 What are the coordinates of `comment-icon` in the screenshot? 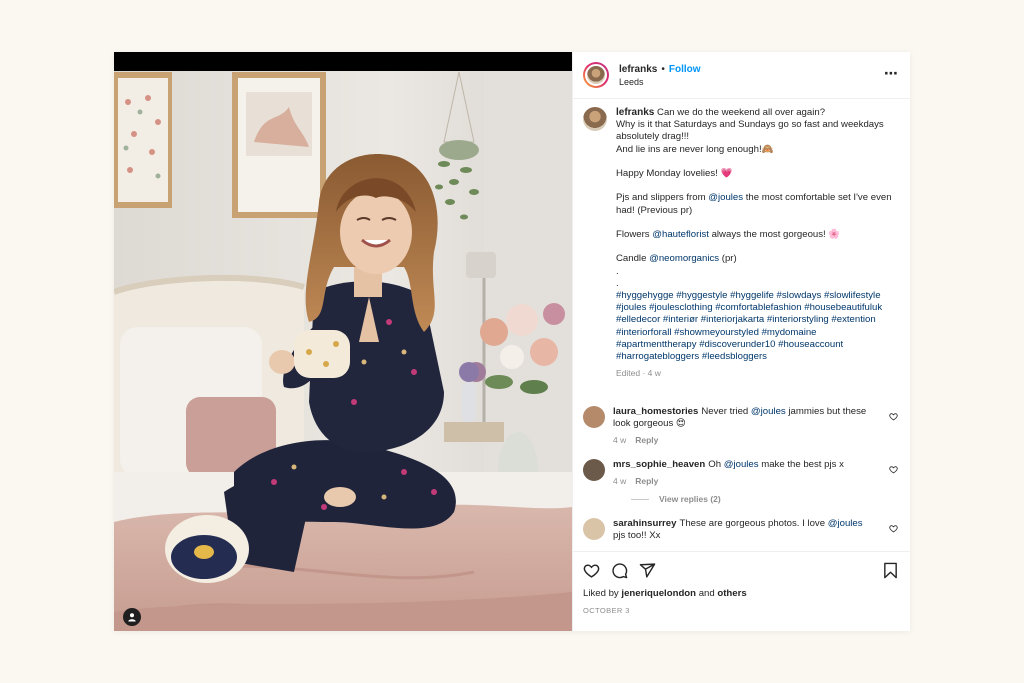 It's located at (619, 570).